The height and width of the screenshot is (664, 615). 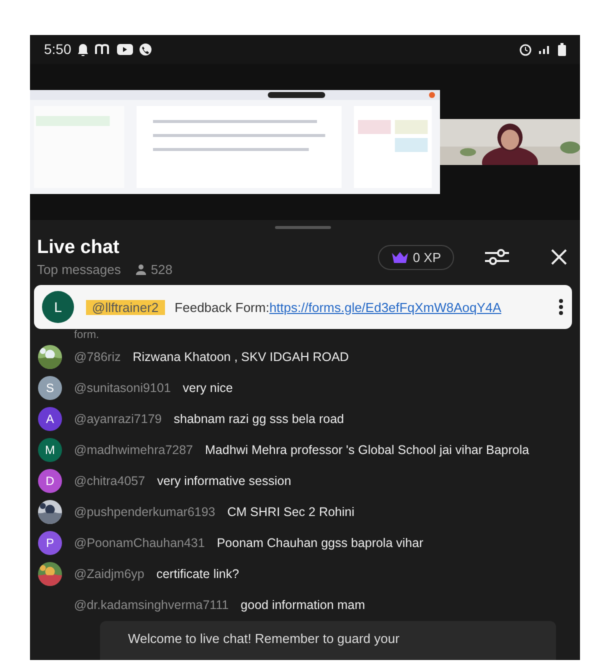 I want to click on avatar: S, so click(x=50, y=388).